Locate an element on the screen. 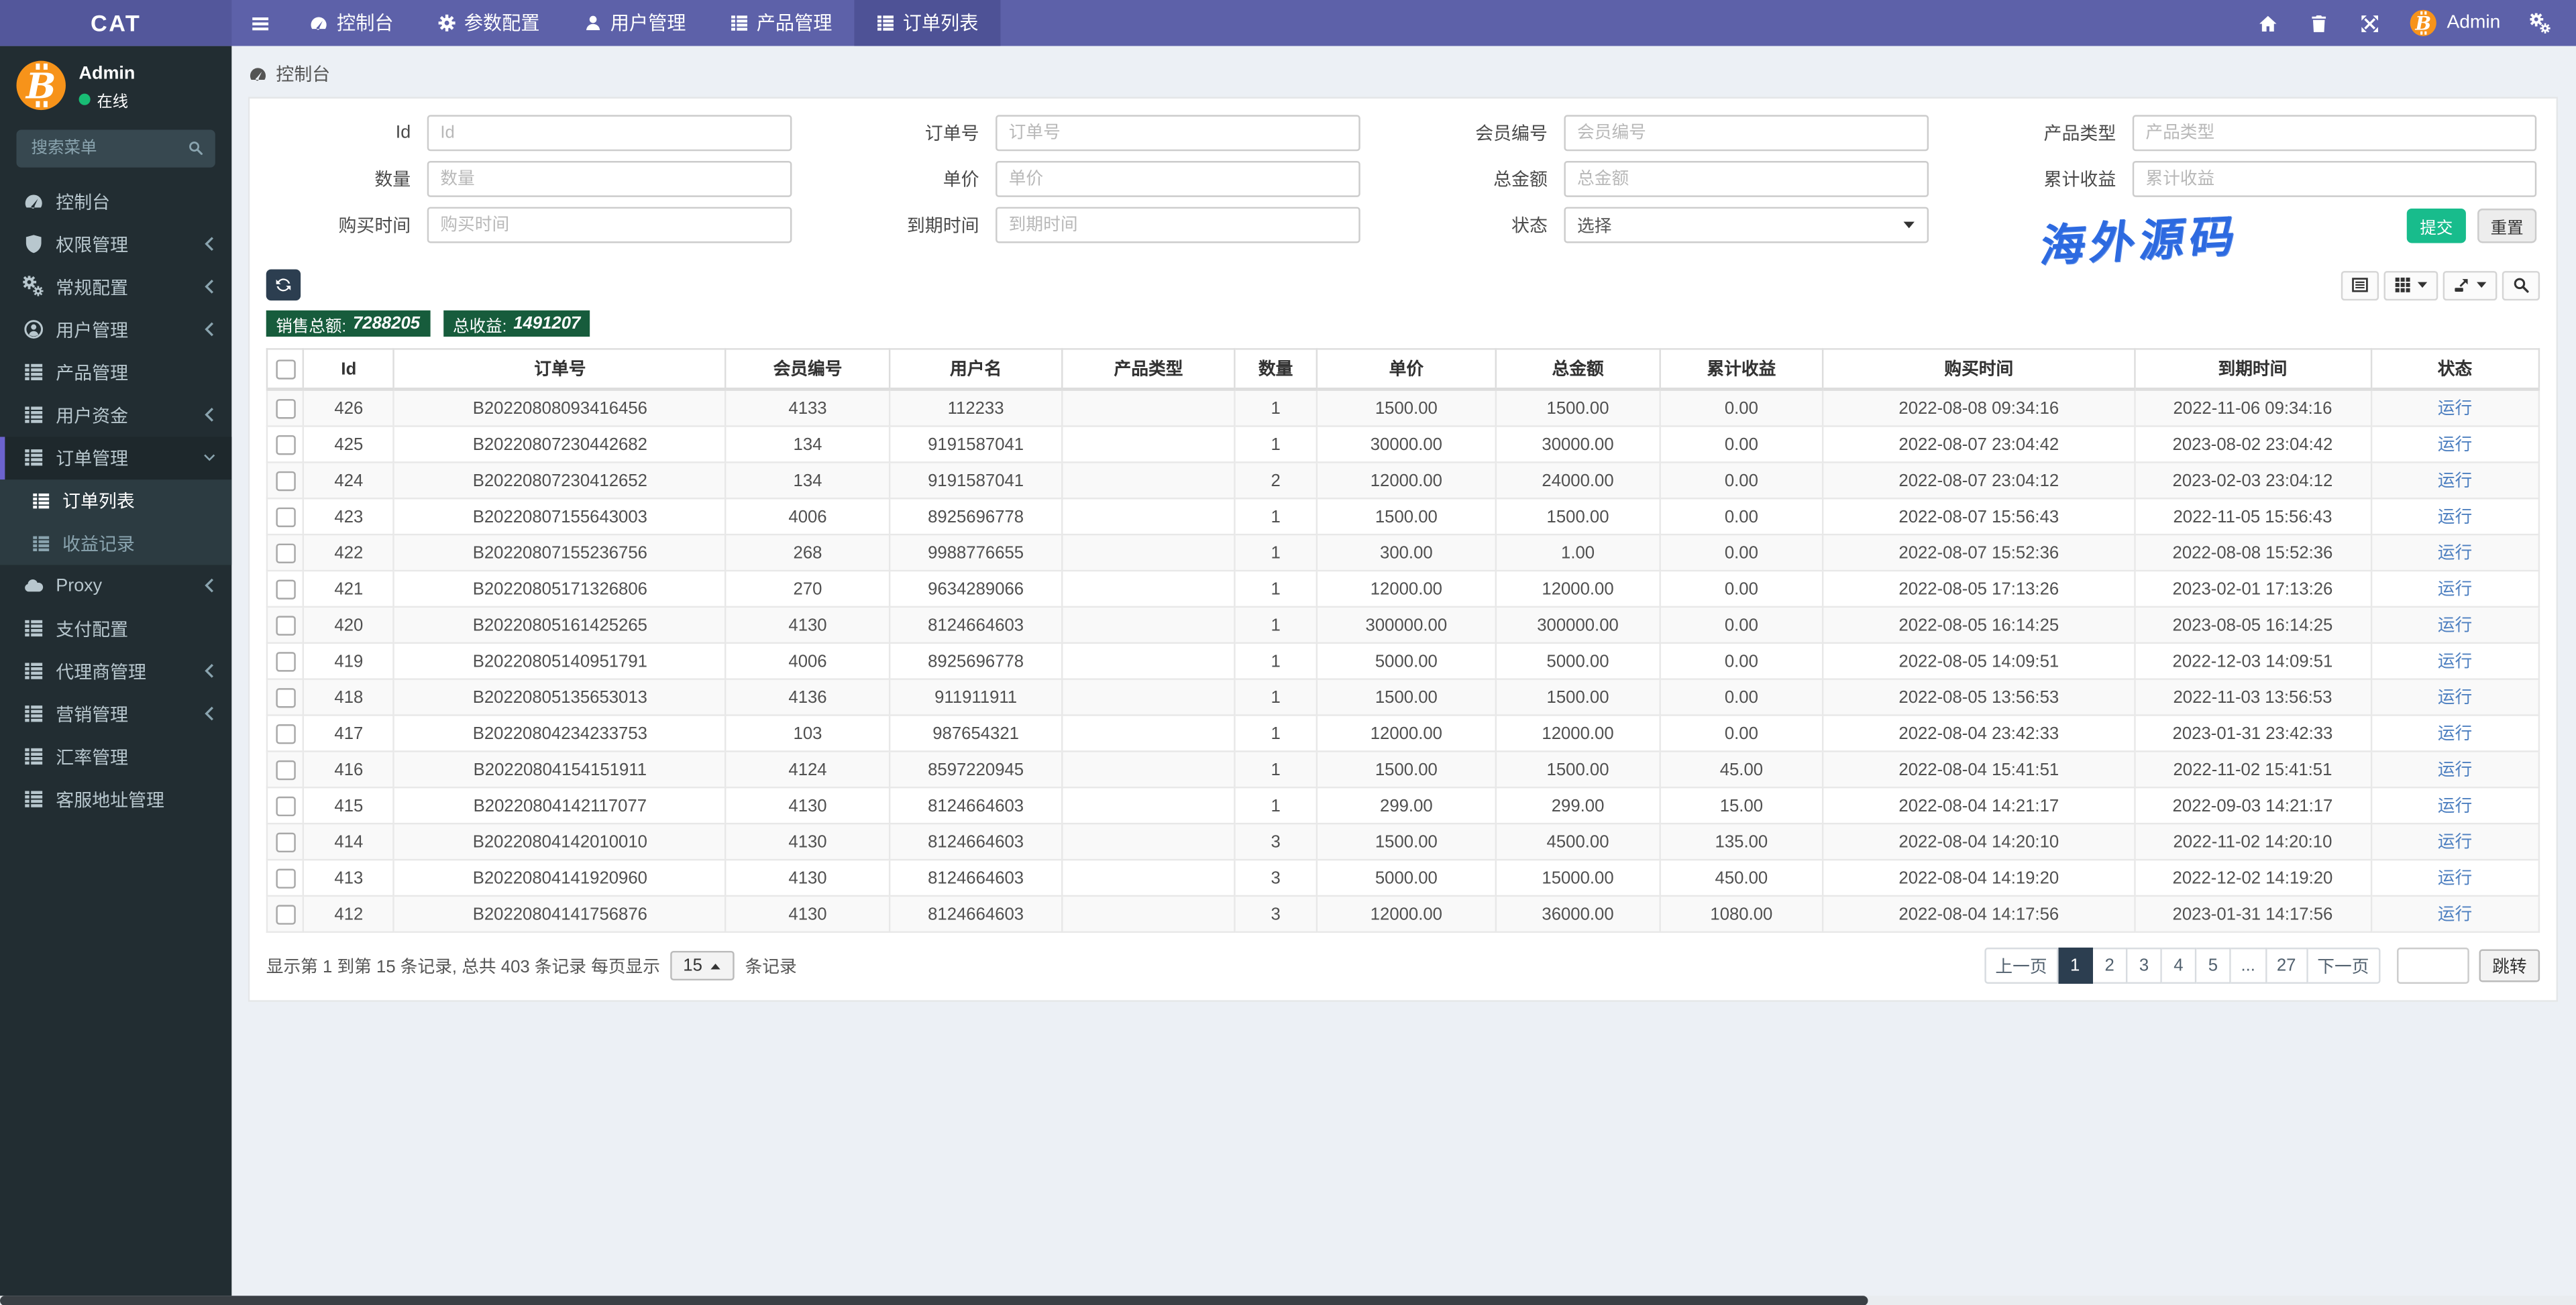  watermark-text: 海外源码 is located at coordinates (2140, 242).